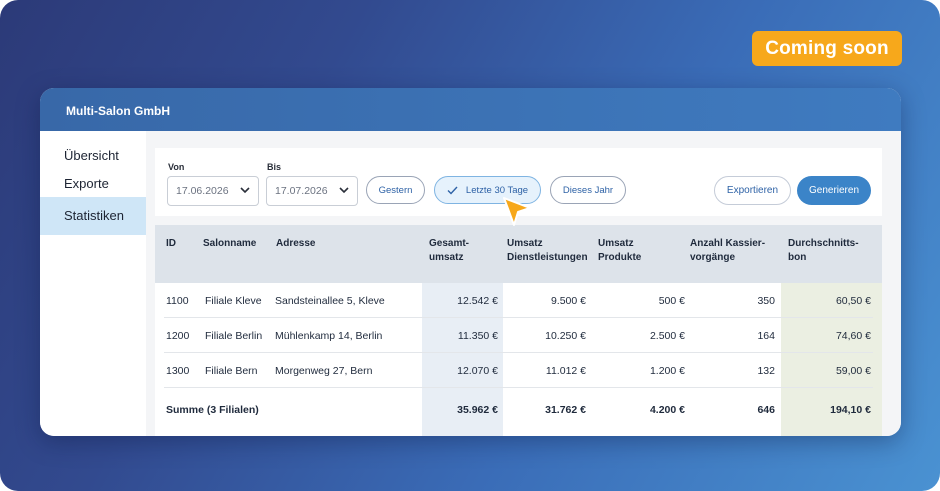 The image size is (940, 491). What do you see at coordinates (231, 371) in the screenshot?
I see `cell-salon: Filiale Bern` at bounding box center [231, 371].